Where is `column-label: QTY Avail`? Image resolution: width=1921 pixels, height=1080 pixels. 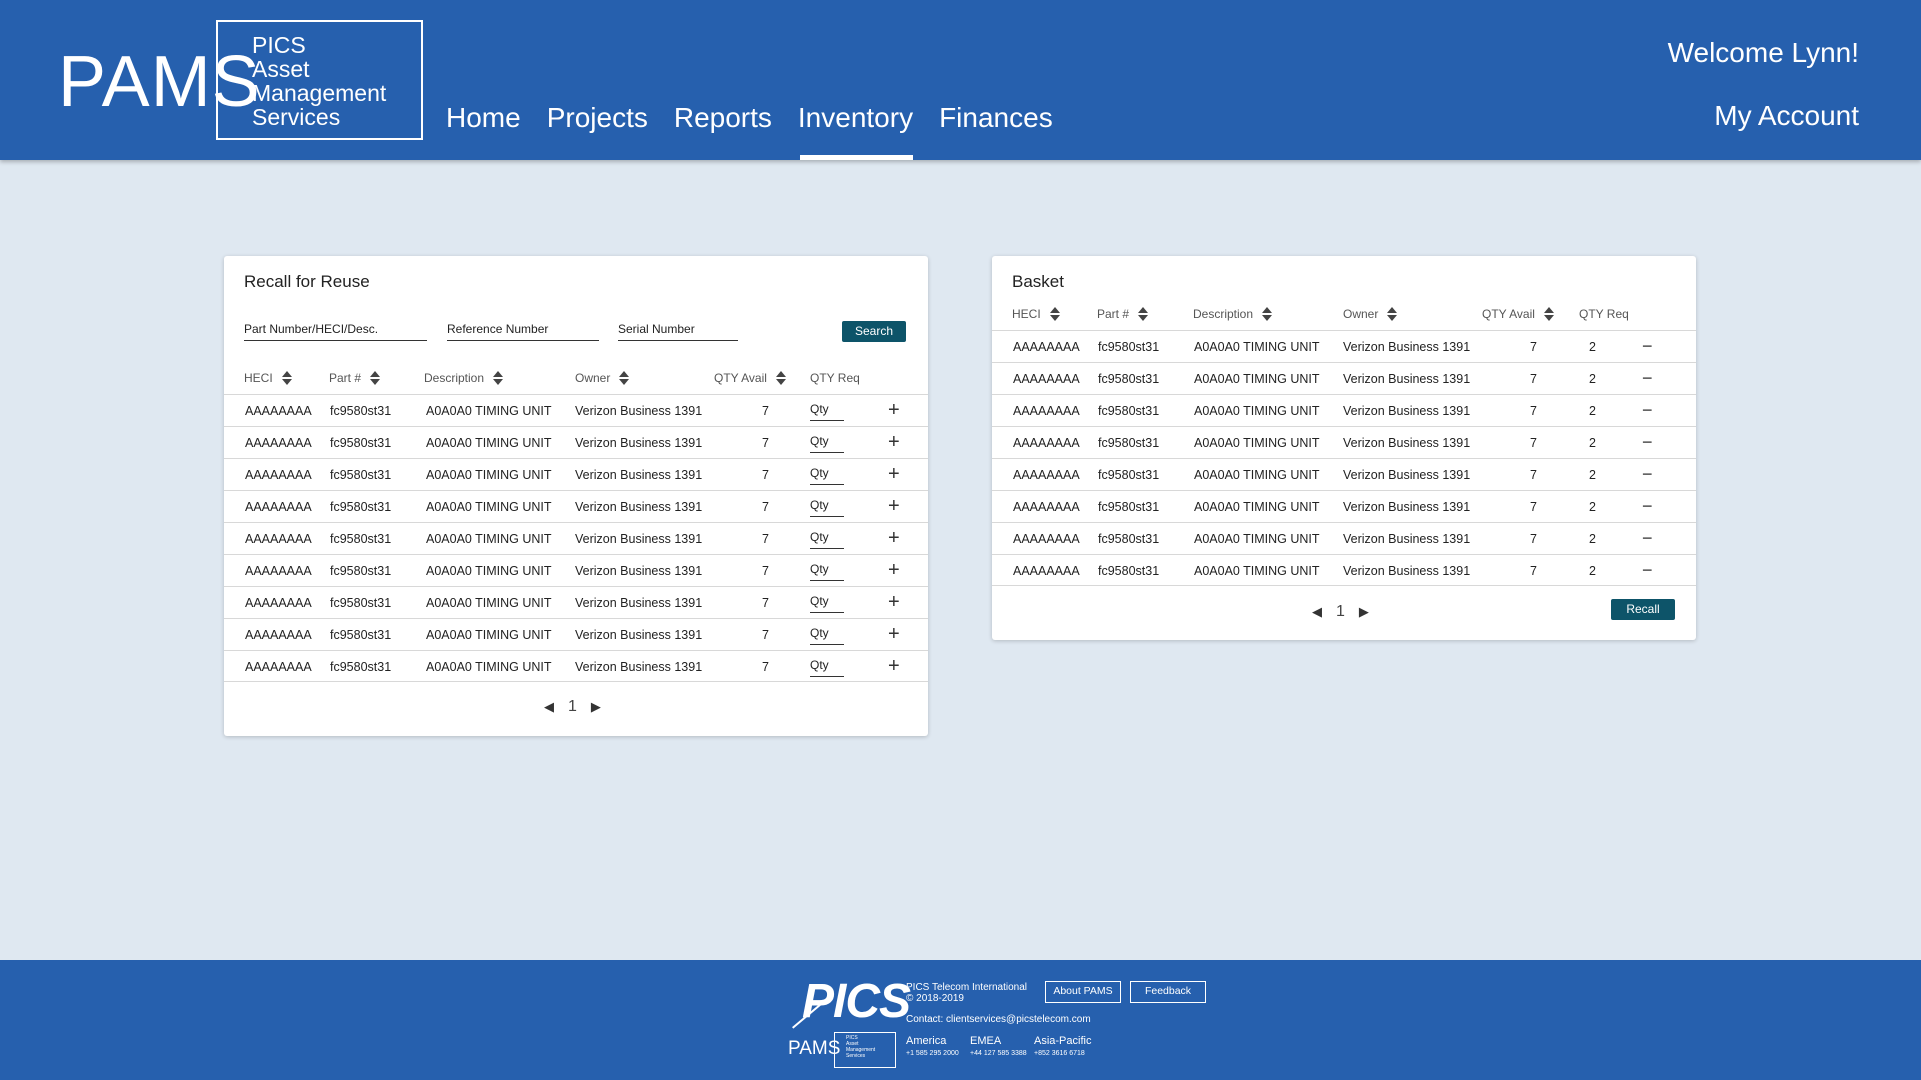 column-label: QTY Avail is located at coordinates (740, 378).